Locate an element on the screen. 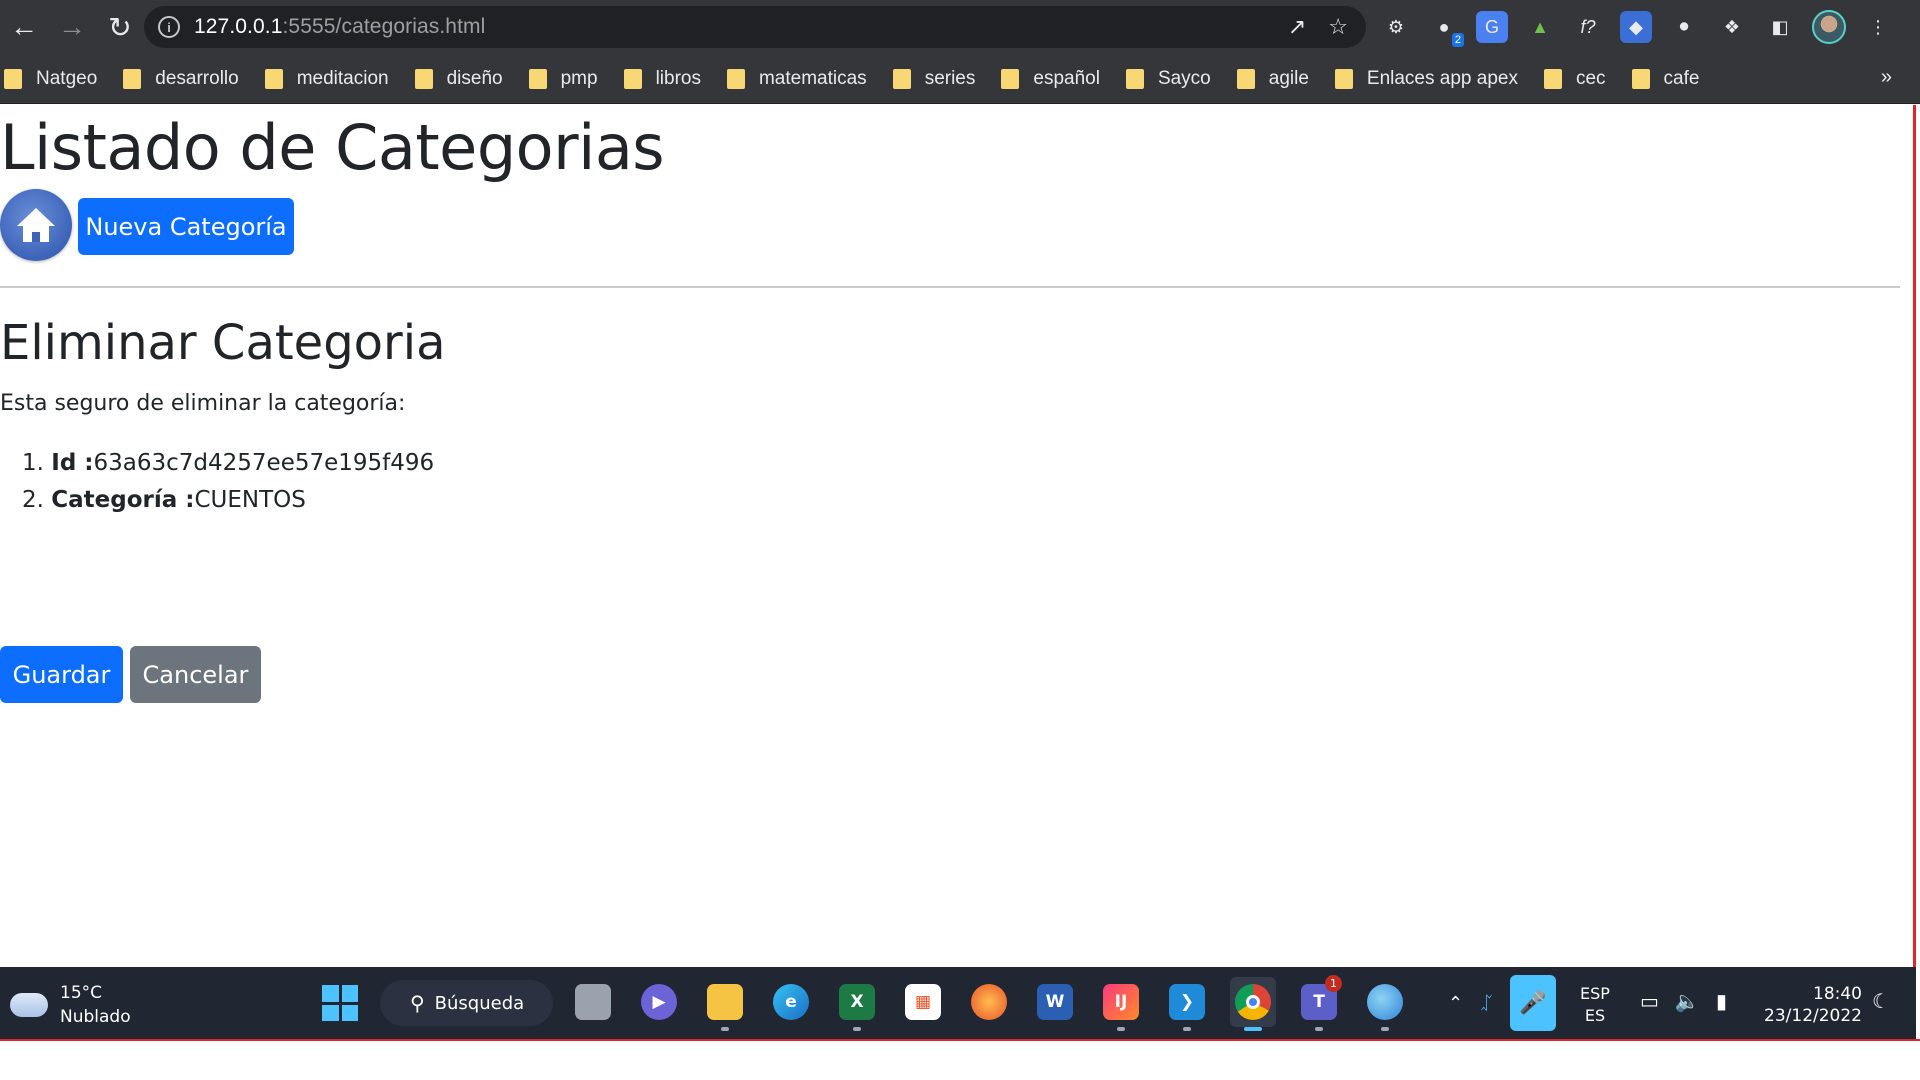  chrome-app is located at coordinates (1253, 1004).